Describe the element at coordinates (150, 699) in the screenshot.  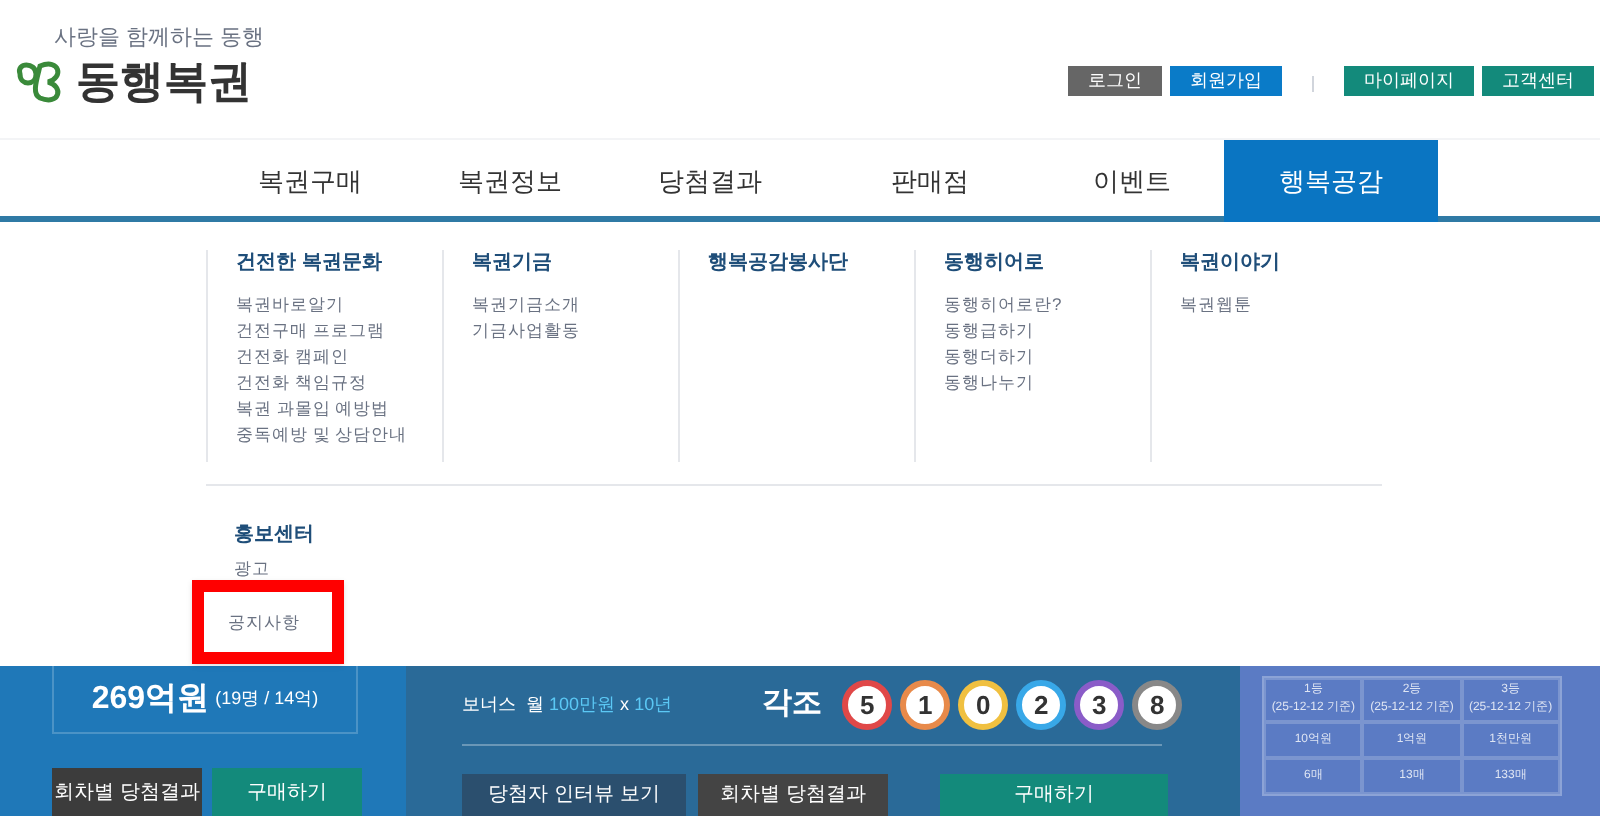
I see `jackpot-amount: 269억원` at that location.